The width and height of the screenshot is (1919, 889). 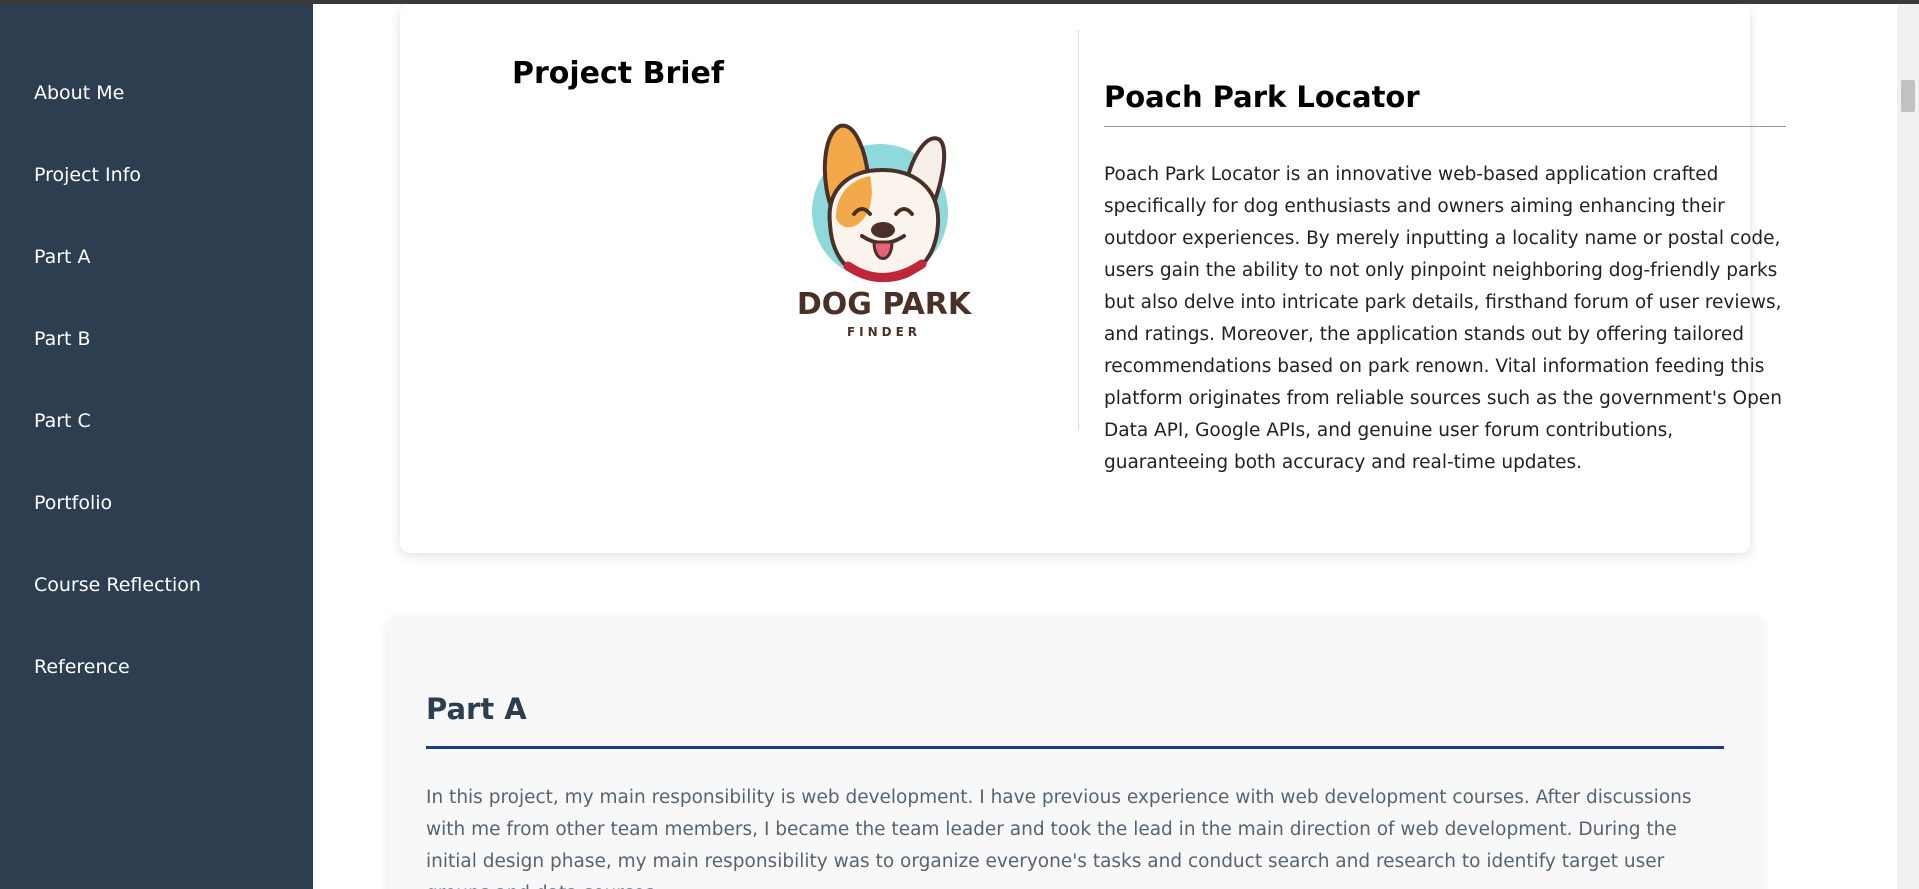 I want to click on sidebar-item-reference: Reference, so click(x=156, y=693).